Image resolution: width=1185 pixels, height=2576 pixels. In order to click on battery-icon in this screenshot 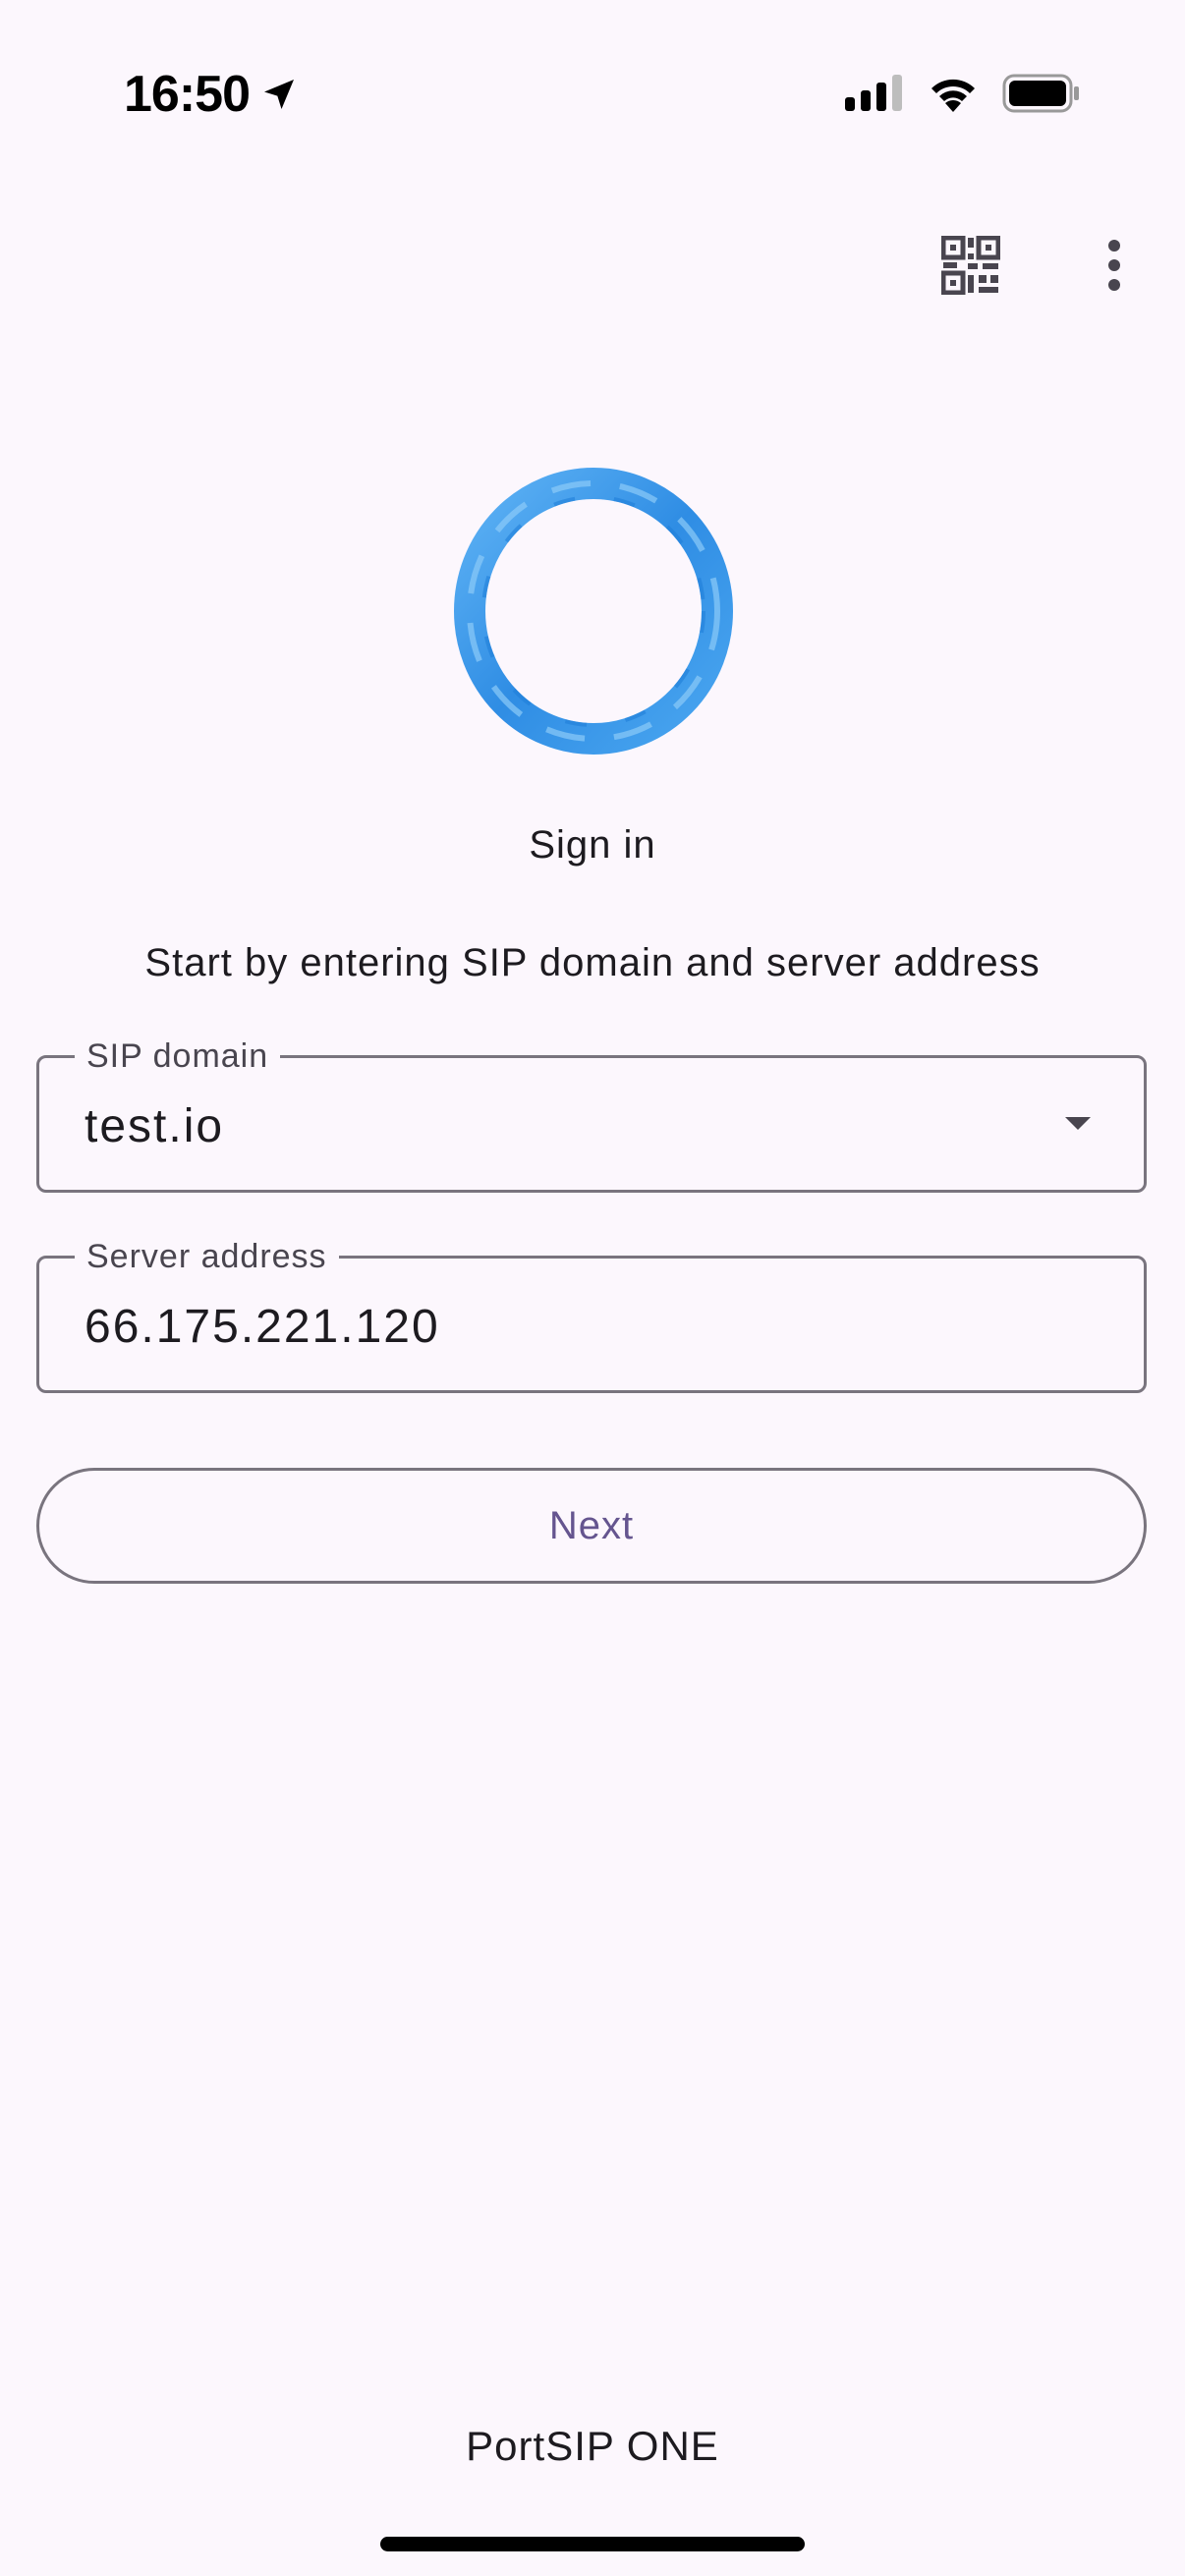, I will do `click(1041, 93)`.